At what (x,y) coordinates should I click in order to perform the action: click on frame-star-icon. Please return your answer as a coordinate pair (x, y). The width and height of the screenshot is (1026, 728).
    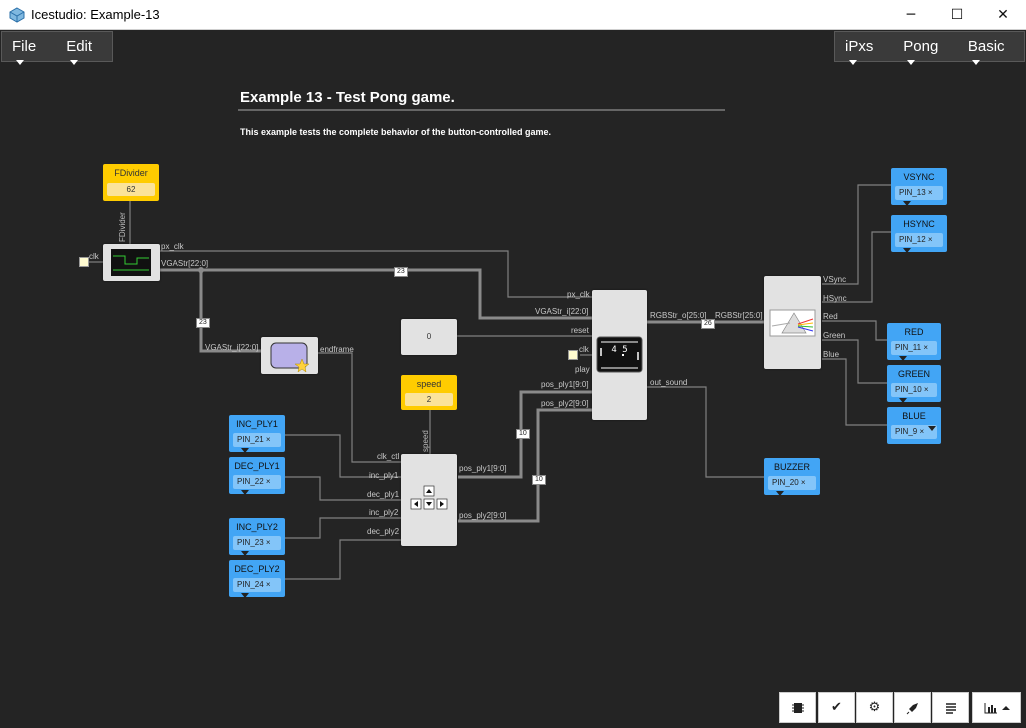
    Looking at the image, I should click on (290, 357).